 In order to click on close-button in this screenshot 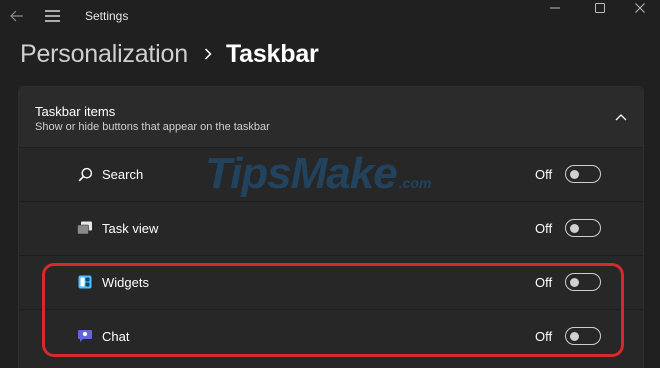, I will do `click(640, 8)`.